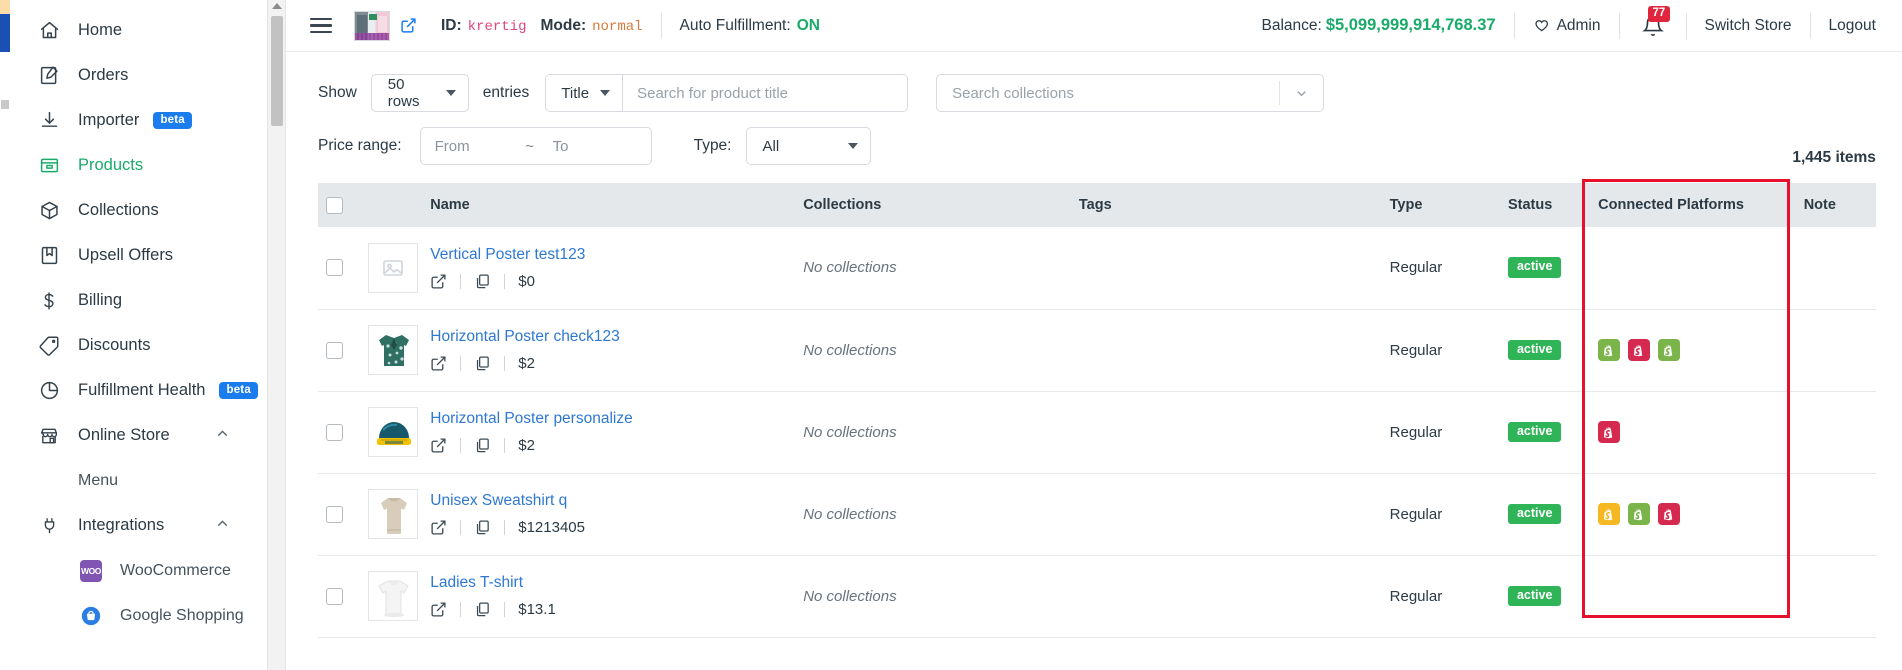 This screenshot has height=670, width=1902. I want to click on price-to-input, so click(588, 146).